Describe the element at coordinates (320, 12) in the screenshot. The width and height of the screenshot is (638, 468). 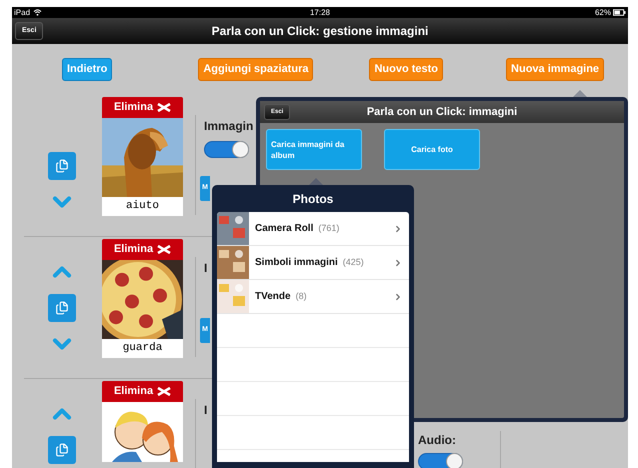
I see `clock: 17:28` at that location.